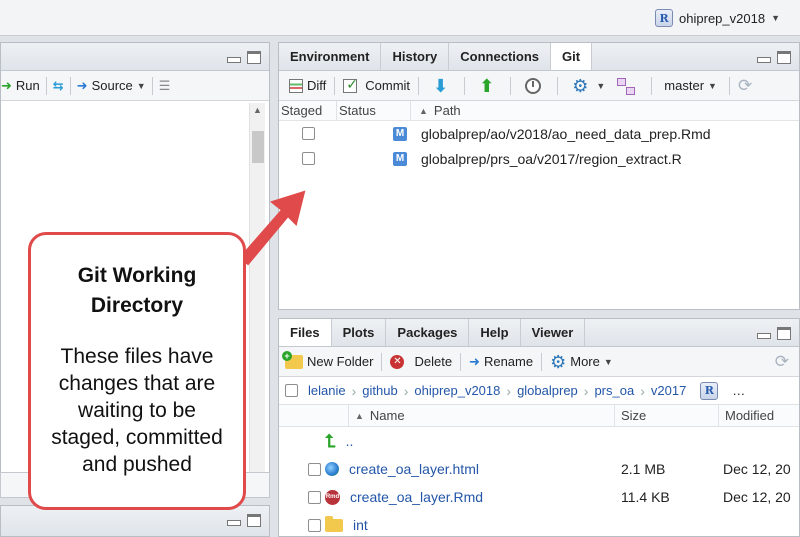  I want to click on tab-plots: Plots, so click(359, 332).